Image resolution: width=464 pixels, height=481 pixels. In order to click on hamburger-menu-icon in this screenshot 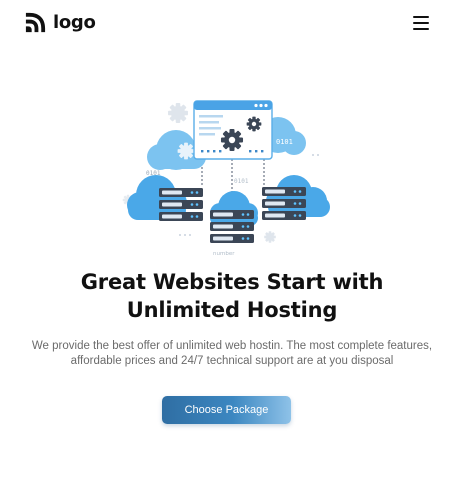, I will do `click(421, 23)`.